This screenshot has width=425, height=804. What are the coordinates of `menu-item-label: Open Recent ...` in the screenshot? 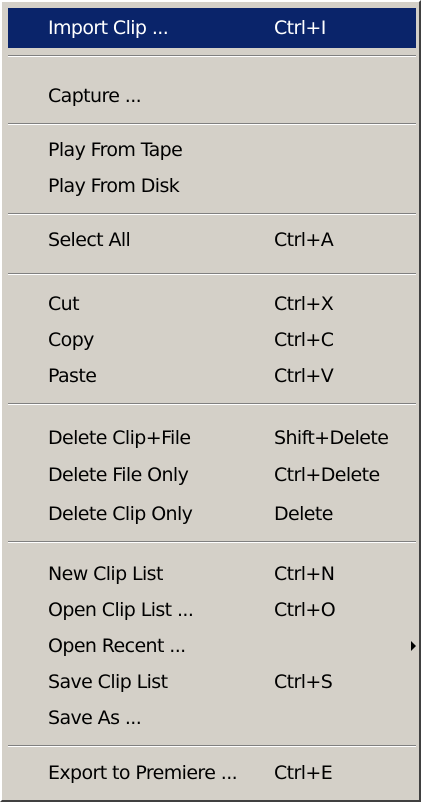 It's located at (117, 646).